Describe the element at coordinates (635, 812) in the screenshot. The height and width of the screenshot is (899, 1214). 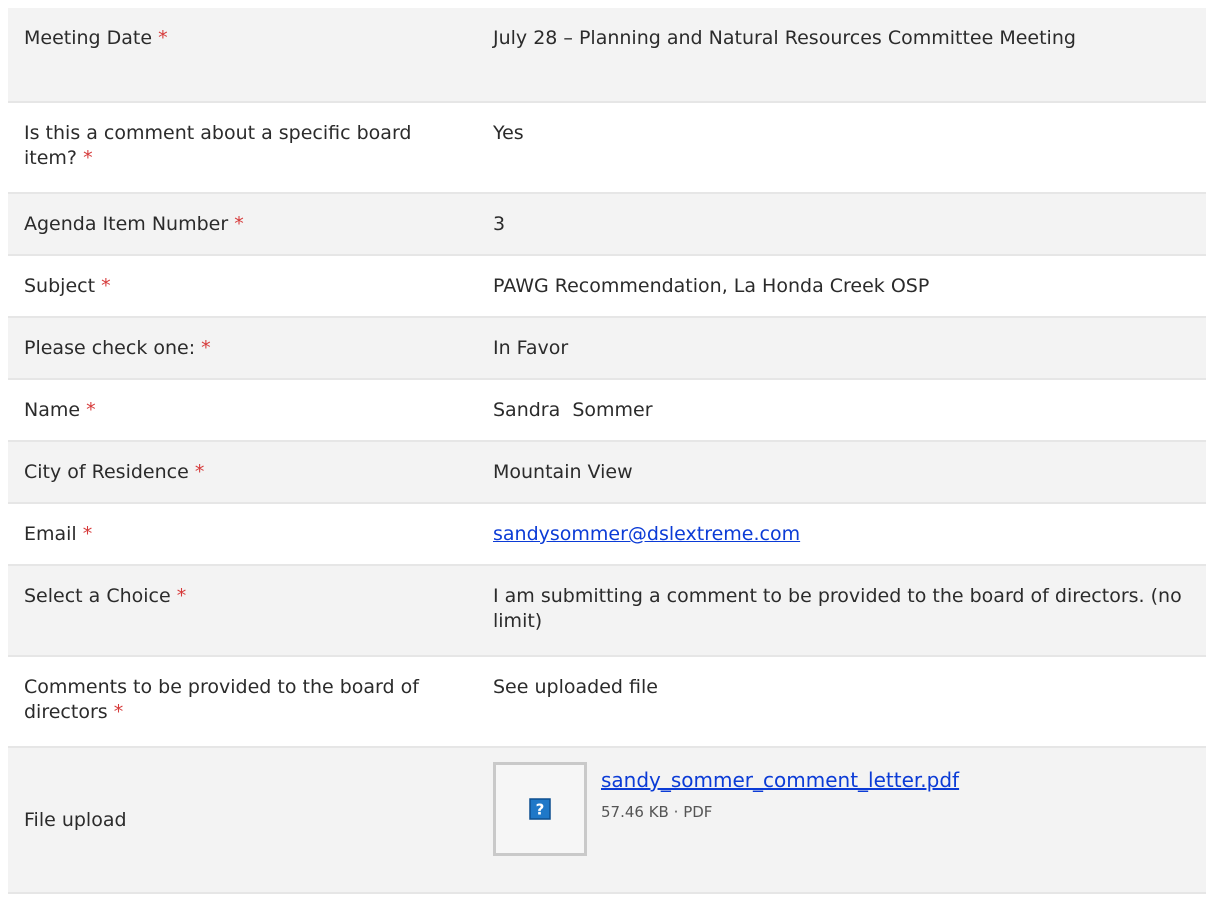
I see `file-size: 57.46 KB` at that location.